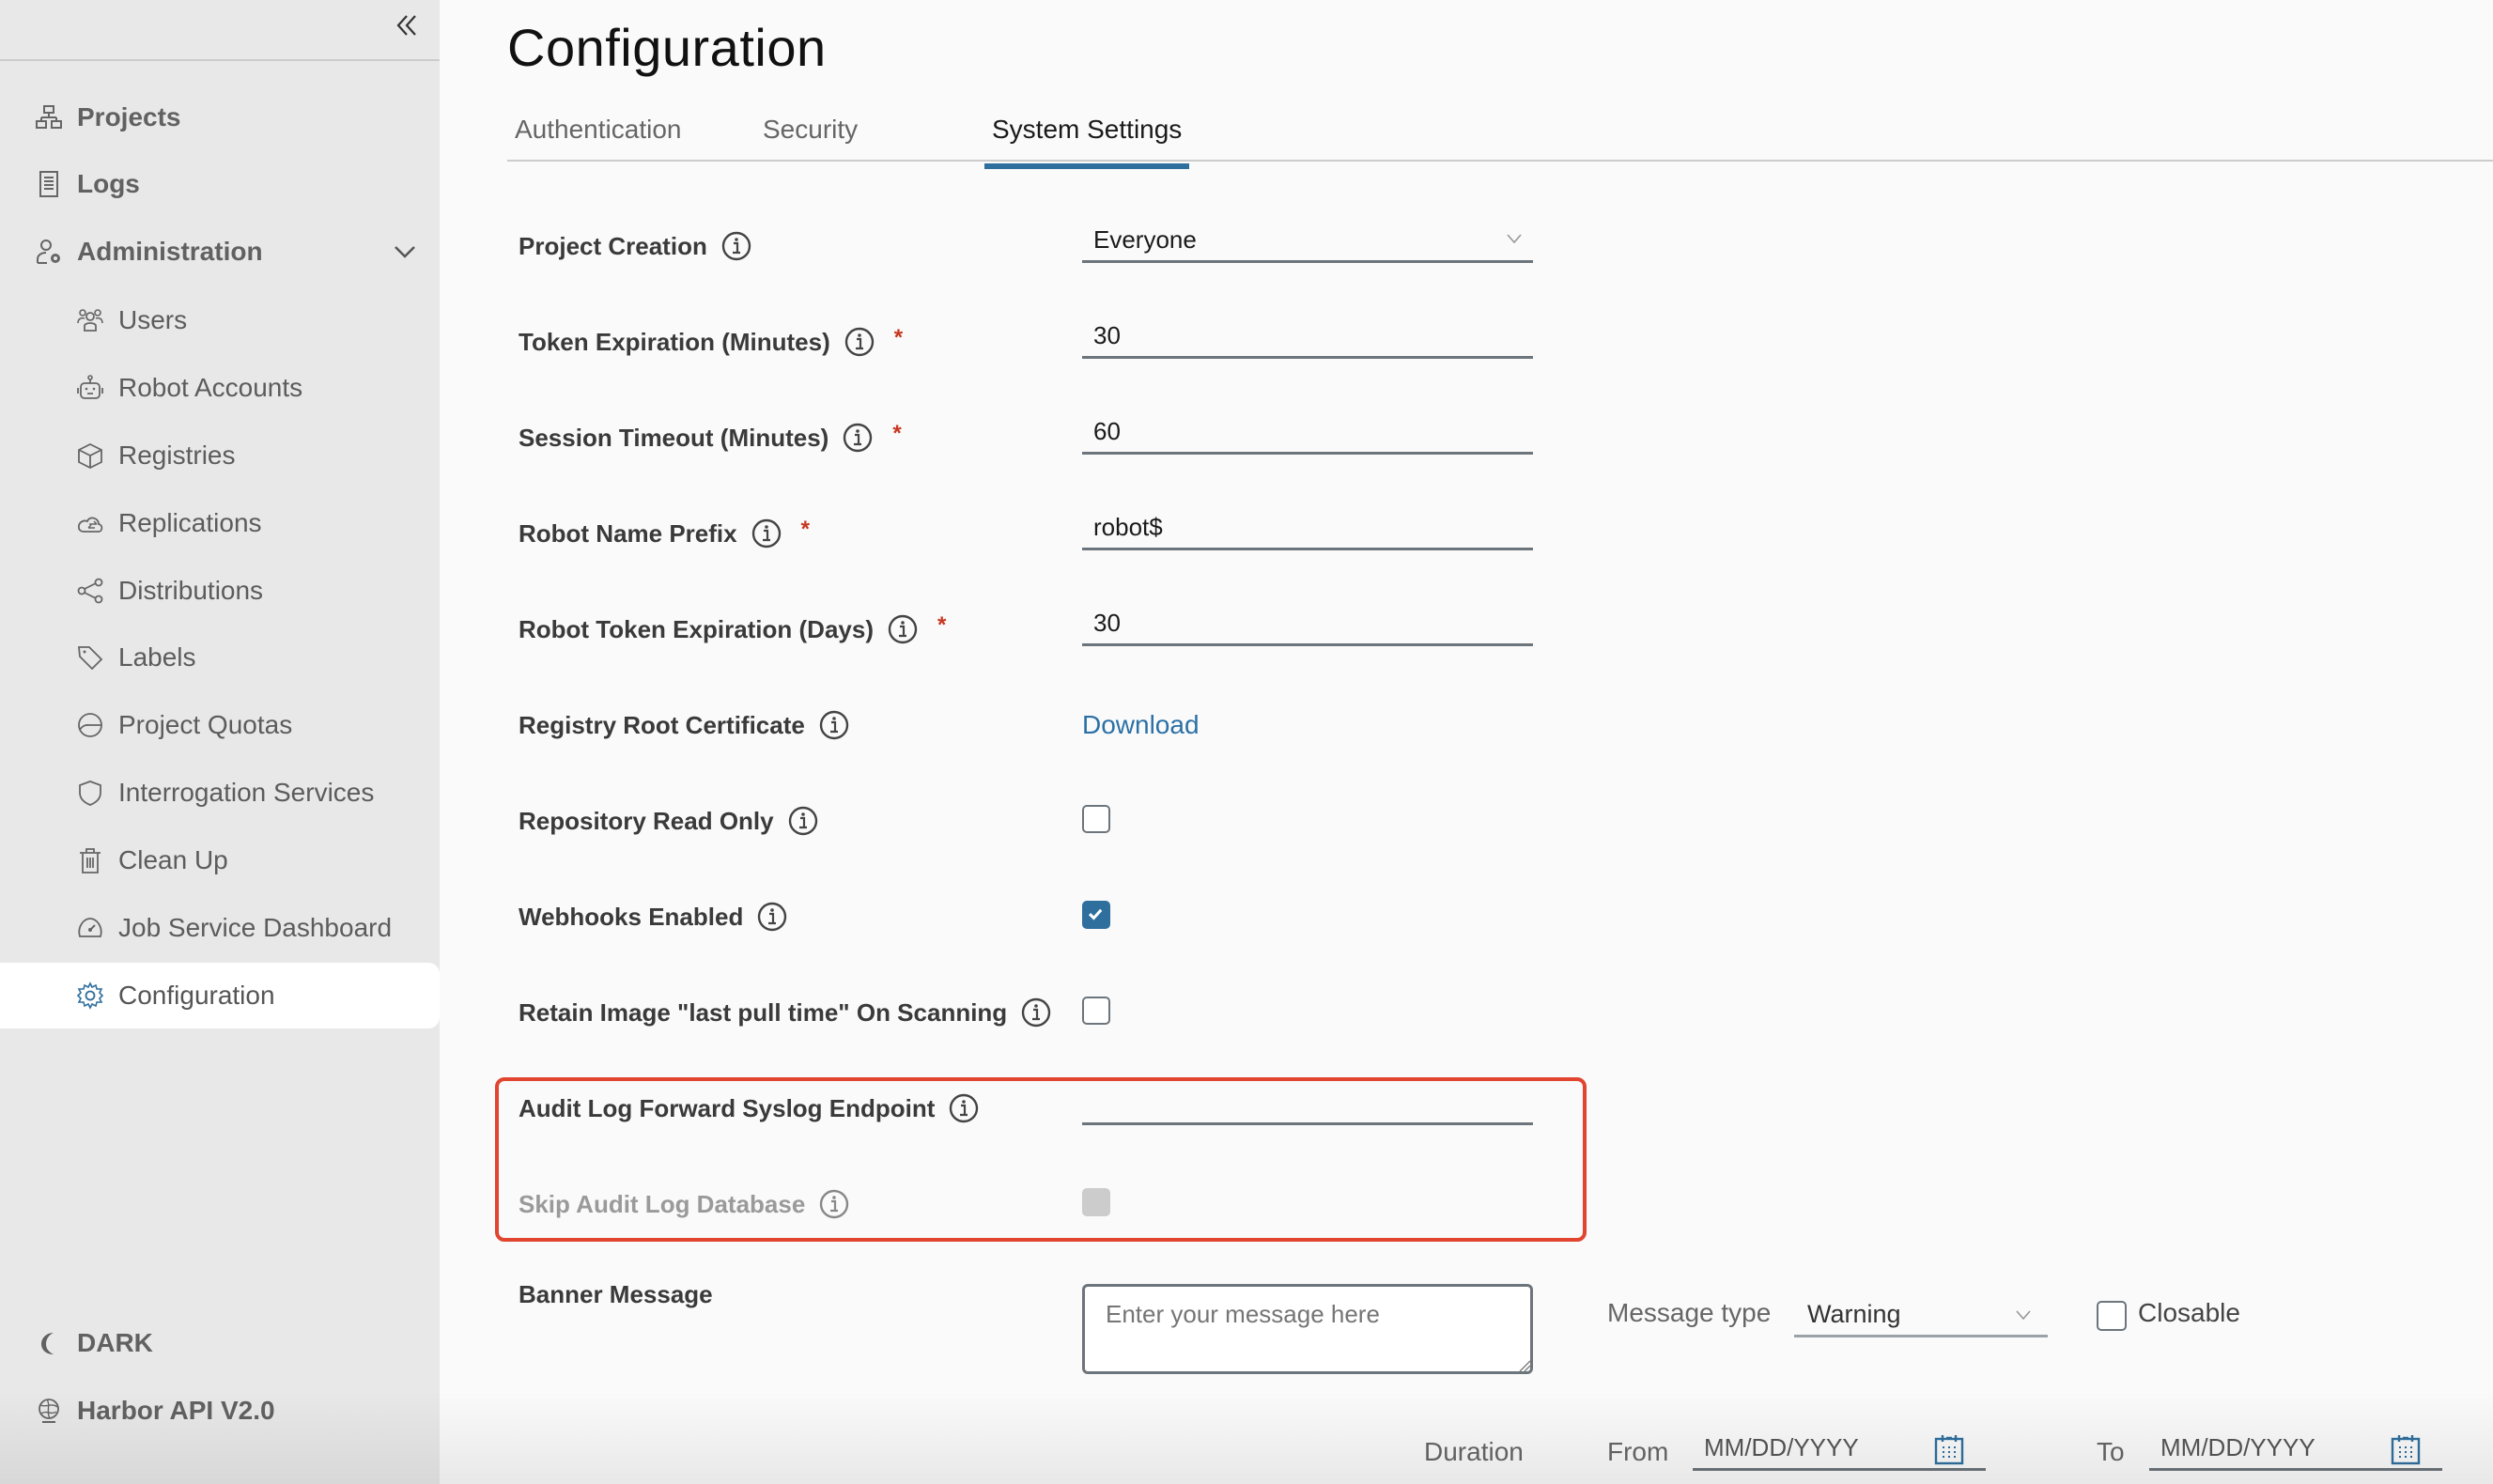 The height and width of the screenshot is (1484, 2493). Describe the element at coordinates (196, 995) in the screenshot. I see `sidebar-item-label: Configuration` at that location.